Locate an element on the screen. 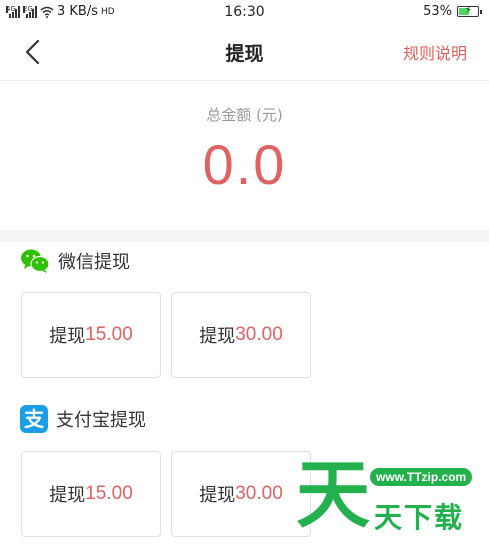 The height and width of the screenshot is (549, 489). wechat-icon is located at coordinates (35, 261).